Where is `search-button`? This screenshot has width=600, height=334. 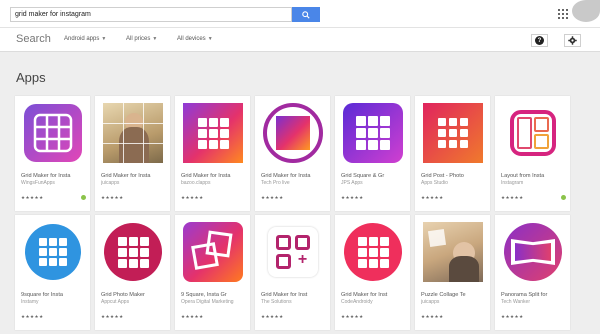 search-button is located at coordinates (306, 14).